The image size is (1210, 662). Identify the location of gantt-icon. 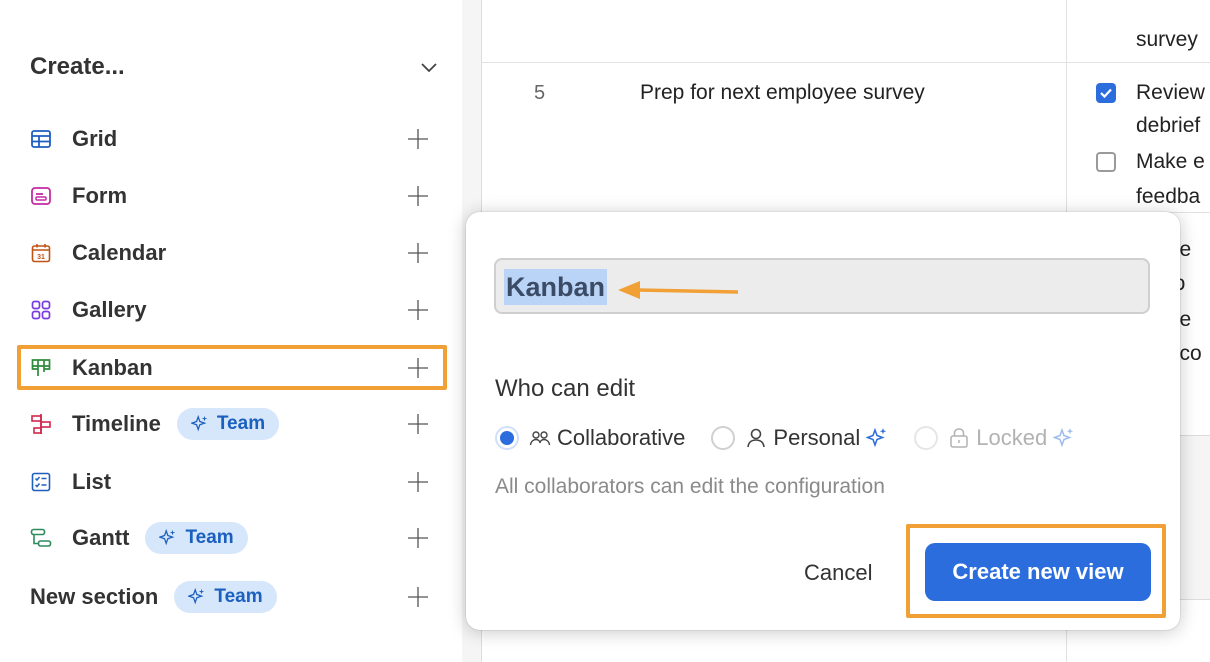
(41, 538).